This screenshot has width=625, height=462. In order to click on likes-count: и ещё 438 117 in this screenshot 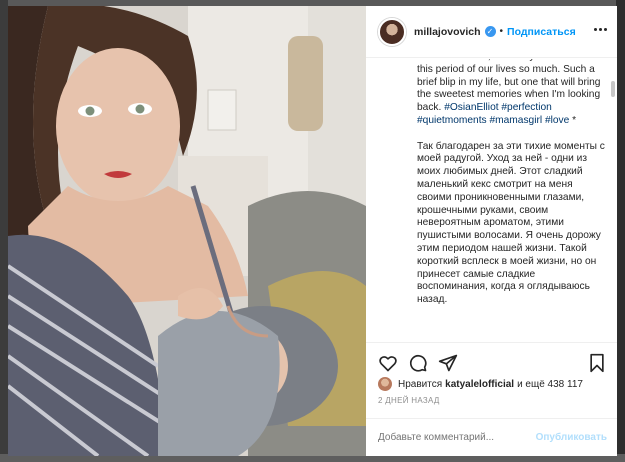, I will do `click(550, 384)`.